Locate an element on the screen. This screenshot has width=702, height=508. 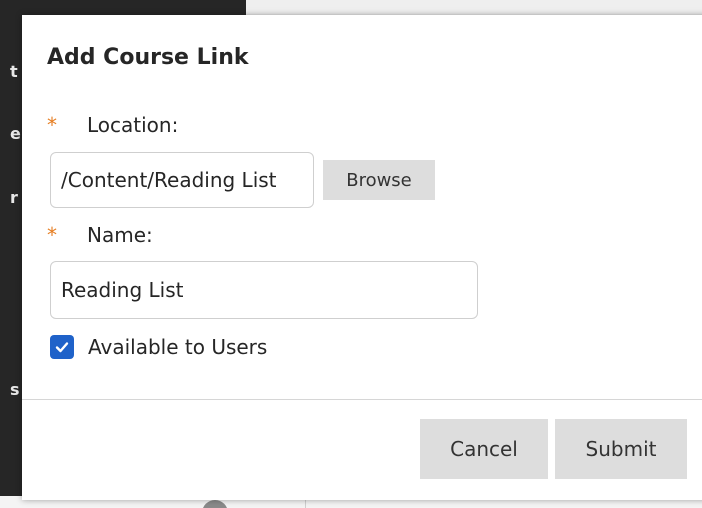
location-label-row: * Location: is located at coordinates (112, 125).